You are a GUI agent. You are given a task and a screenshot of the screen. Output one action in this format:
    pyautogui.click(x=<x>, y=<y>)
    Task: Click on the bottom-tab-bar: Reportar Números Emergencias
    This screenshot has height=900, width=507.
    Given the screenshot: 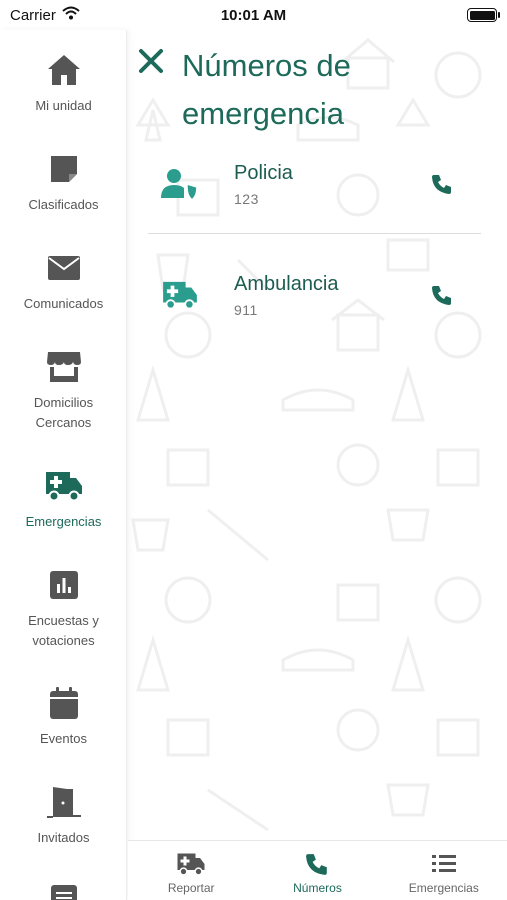 What is the action you would take?
    pyautogui.click(x=317, y=870)
    